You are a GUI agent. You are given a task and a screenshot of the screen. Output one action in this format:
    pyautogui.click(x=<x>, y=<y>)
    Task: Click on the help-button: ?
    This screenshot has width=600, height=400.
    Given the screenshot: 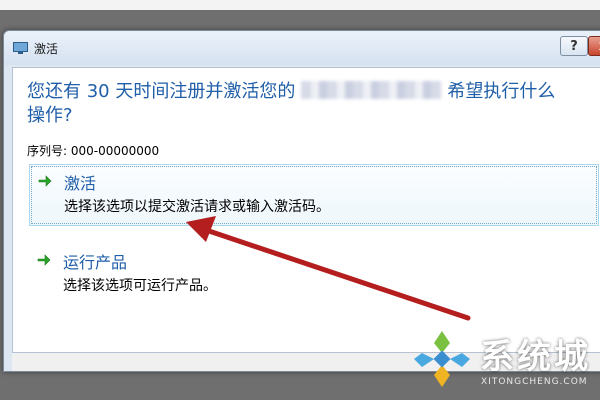 What is the action you would take?
    pyautogui.click(x=574, y=46)
    